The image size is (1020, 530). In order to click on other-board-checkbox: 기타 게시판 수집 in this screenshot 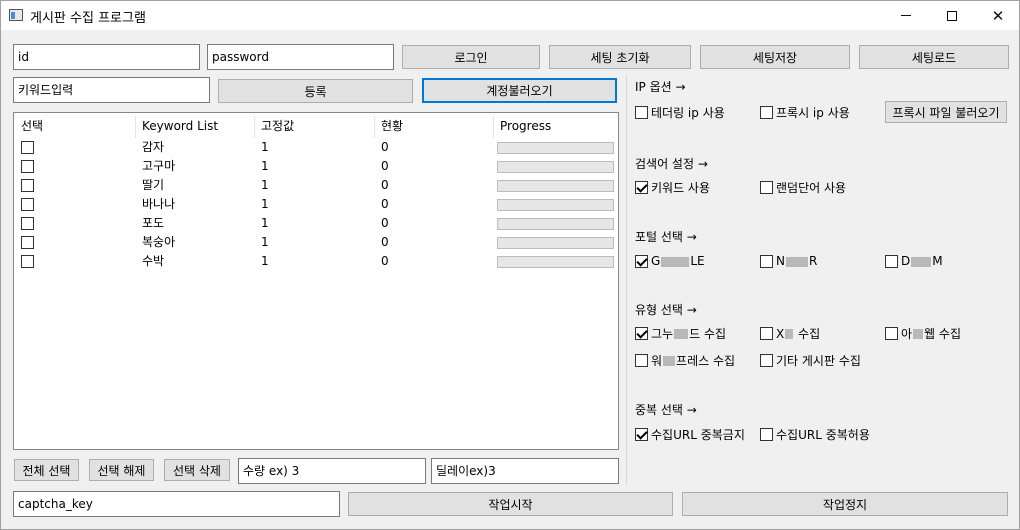, I will do `click(810, 360)`.